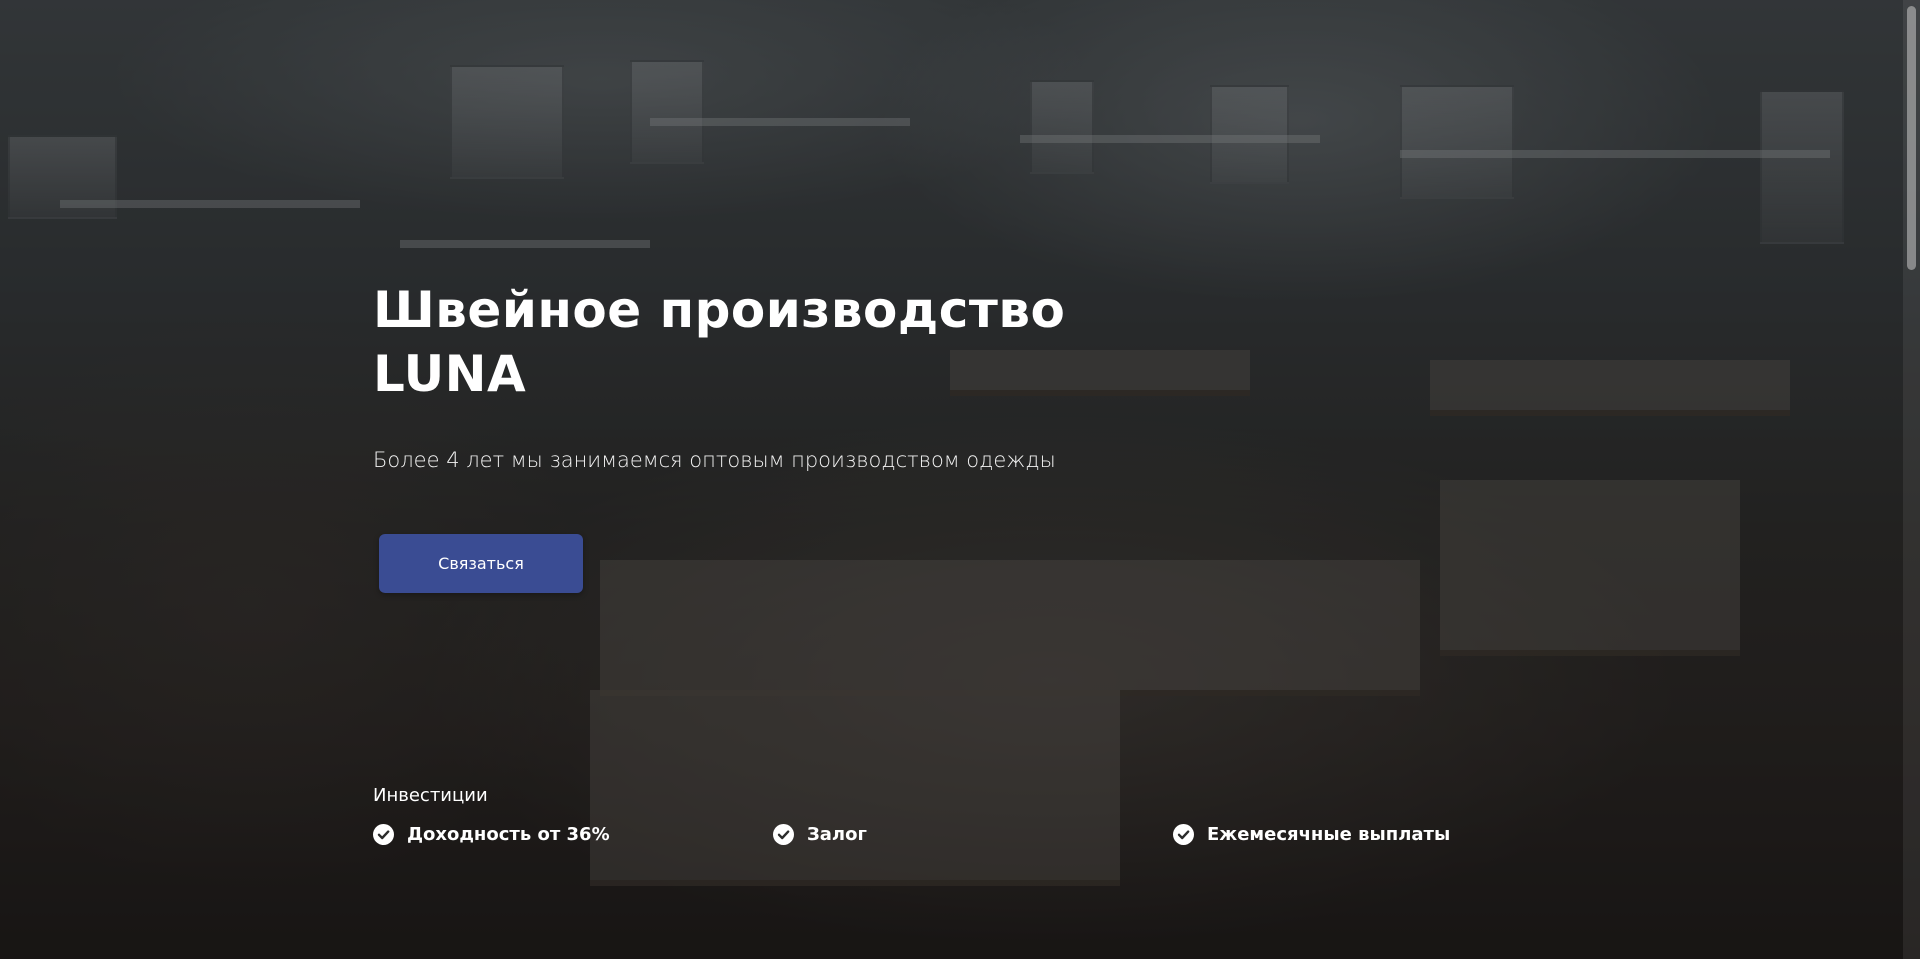 This screenshot has height=959, width=1920. I want to click on title-line-2: LUNA, so click(450, 374).